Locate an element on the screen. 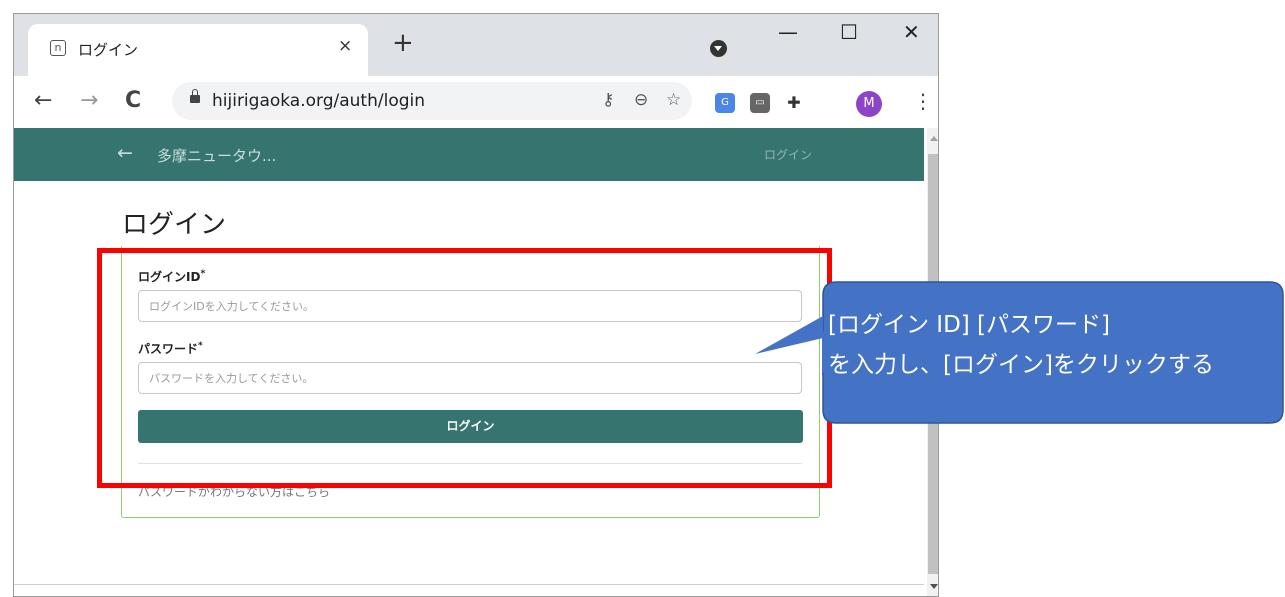  scroll-up-icon is located at coordinates (934, 138).